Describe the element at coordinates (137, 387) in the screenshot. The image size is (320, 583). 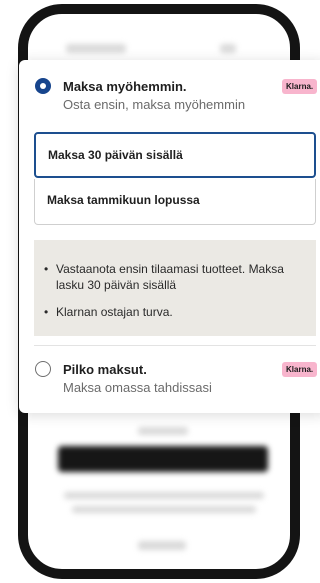
I see `option-subtitle-split-payments: Maksa omassa tahdissasi` at that location.